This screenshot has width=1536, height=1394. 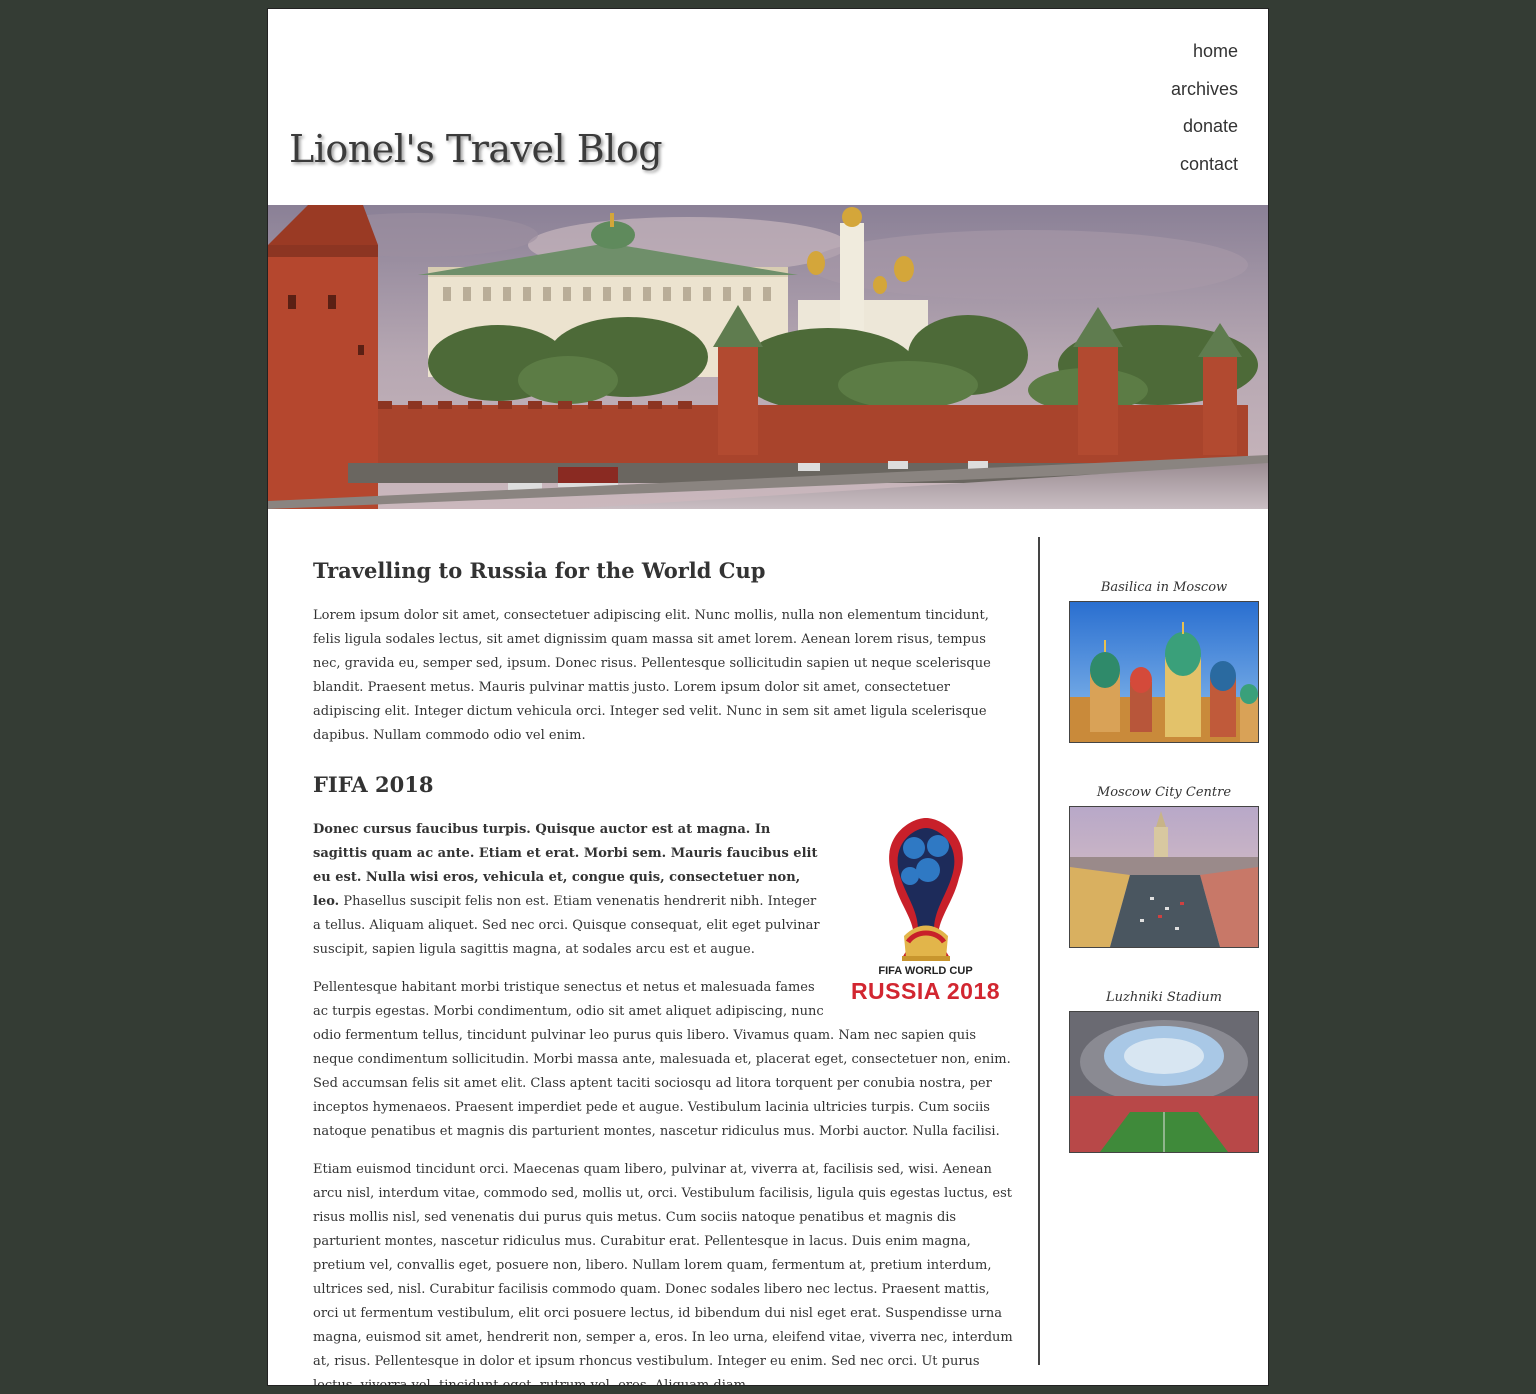 I want to click on sidebar-item-stadium: Luzhniki Stadium, so click(x=1164, y=1071).